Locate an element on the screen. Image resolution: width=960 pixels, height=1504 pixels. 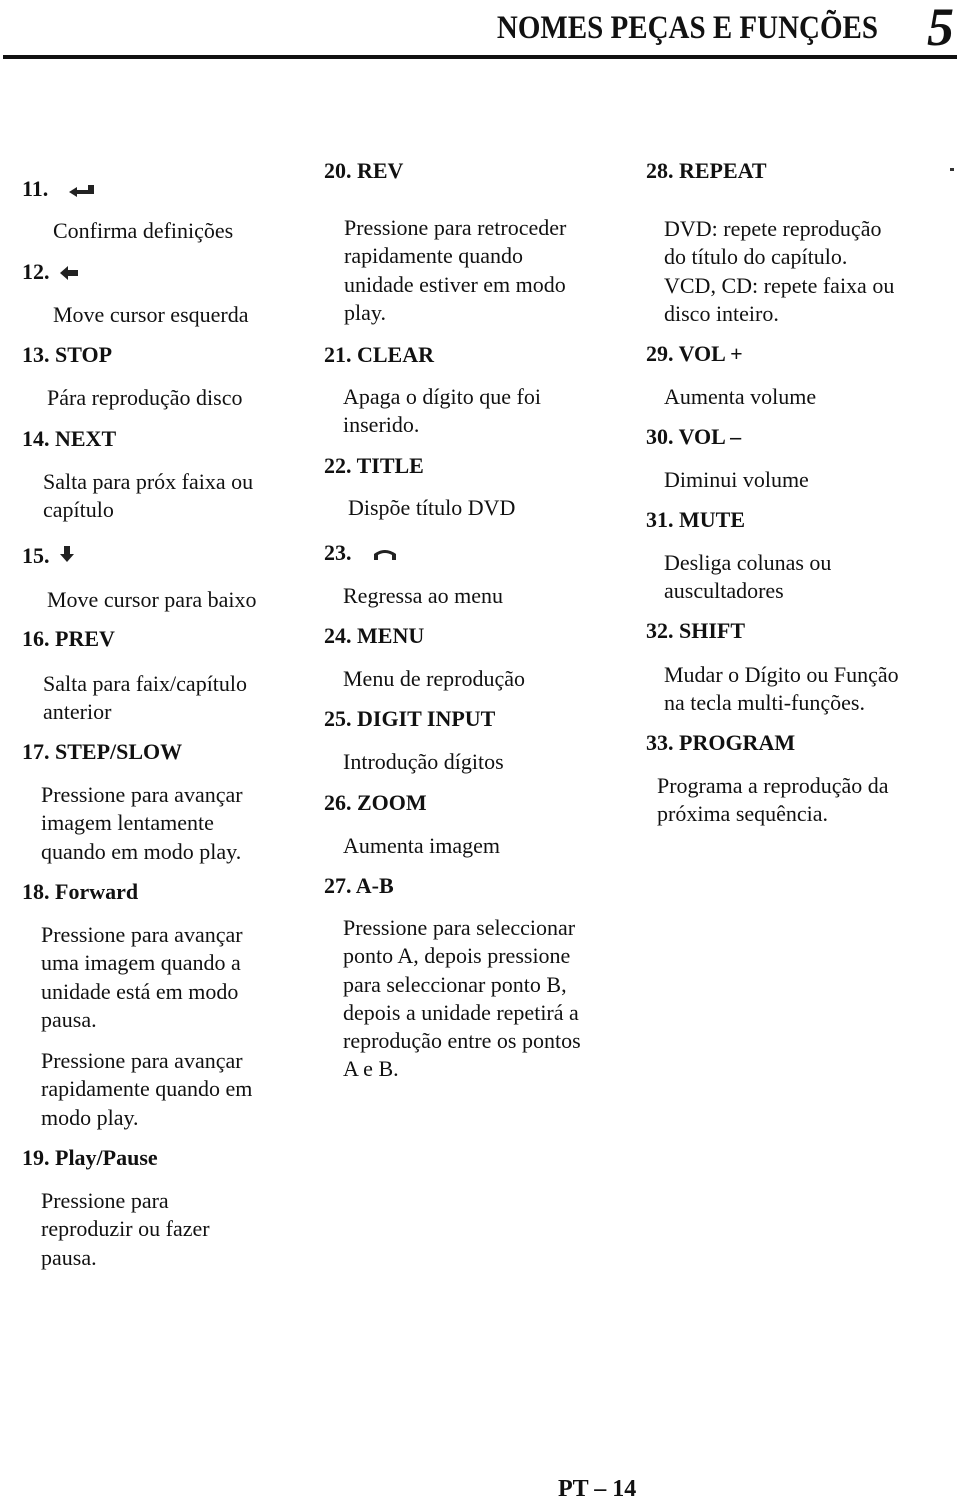
item-20-title: 20. REV is located at coordinates (364, 170).